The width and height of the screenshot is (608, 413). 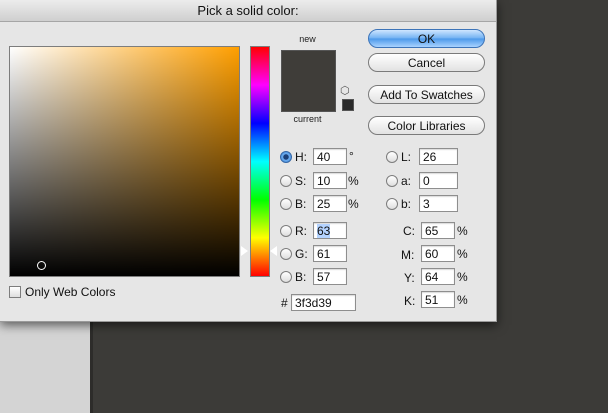 I want to click on blue-radio, so click(x=286, y=277).